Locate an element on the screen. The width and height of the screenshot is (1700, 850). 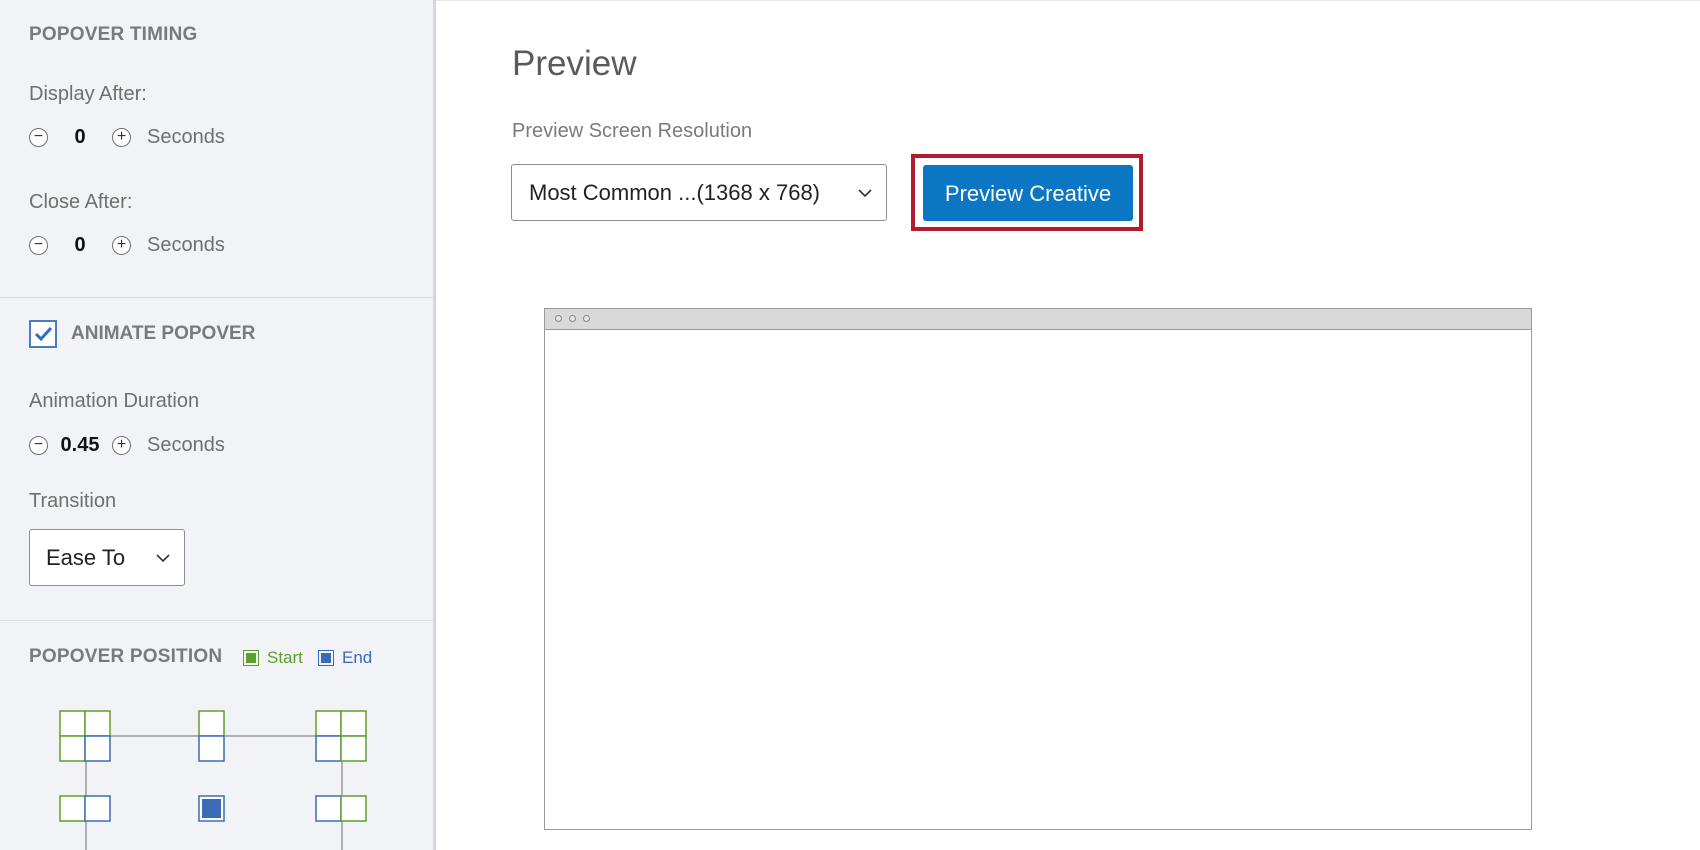
position-middle-right is located at coordinates (341, 808).